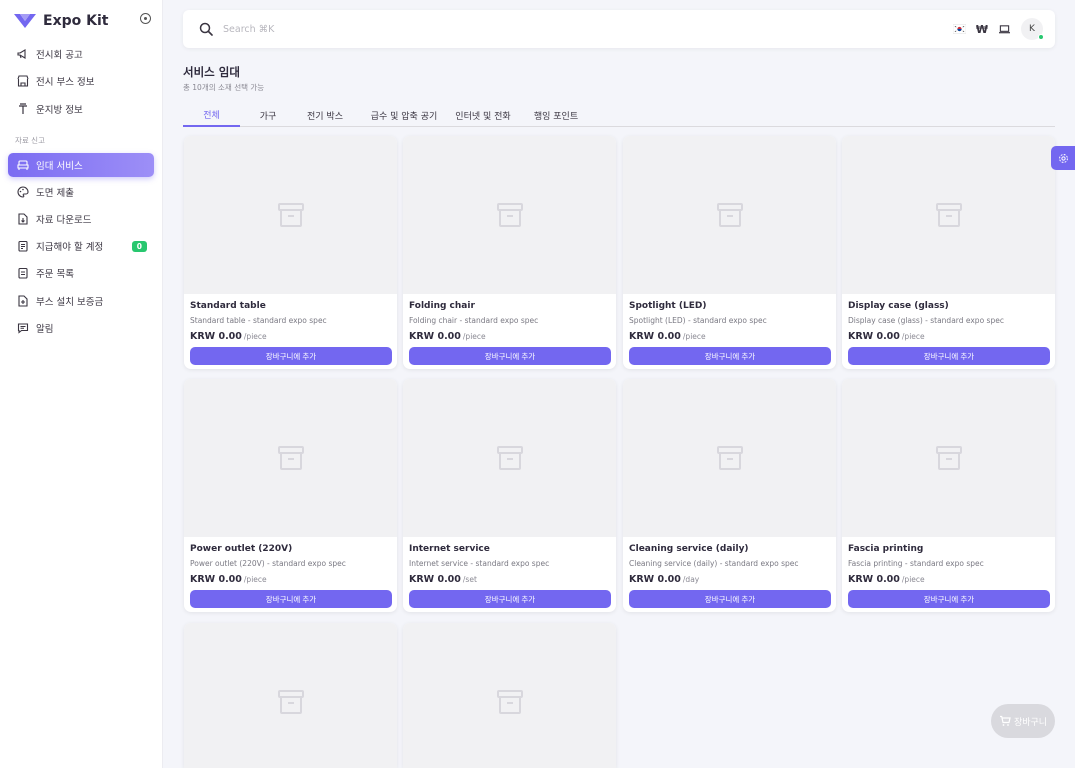  Describe the element at coordinates (211, 72) in the screenshot. I see `page-title: 서비스 임대` at that location.